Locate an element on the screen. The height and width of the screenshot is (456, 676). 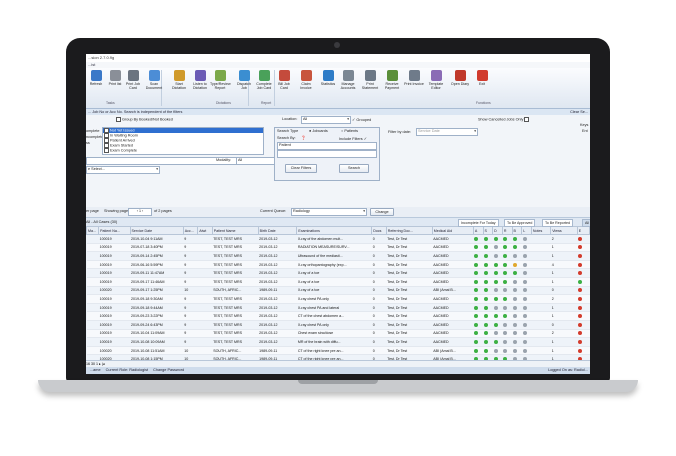
search-input is located at coordinates (327, 154).